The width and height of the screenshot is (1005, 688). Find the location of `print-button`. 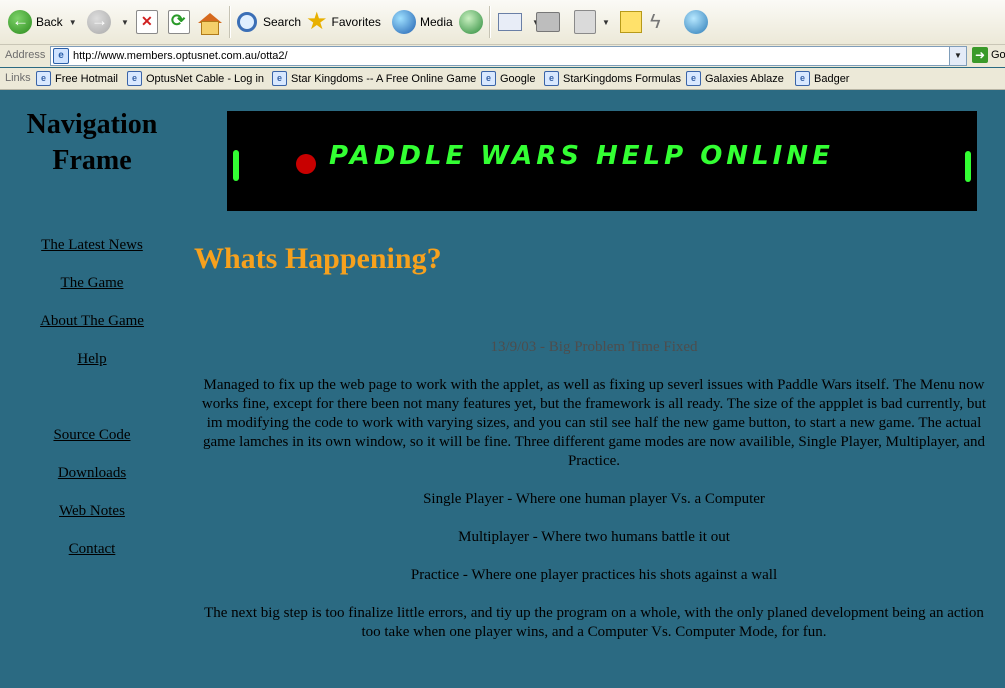

print-button is located at coordinates (550, 22).